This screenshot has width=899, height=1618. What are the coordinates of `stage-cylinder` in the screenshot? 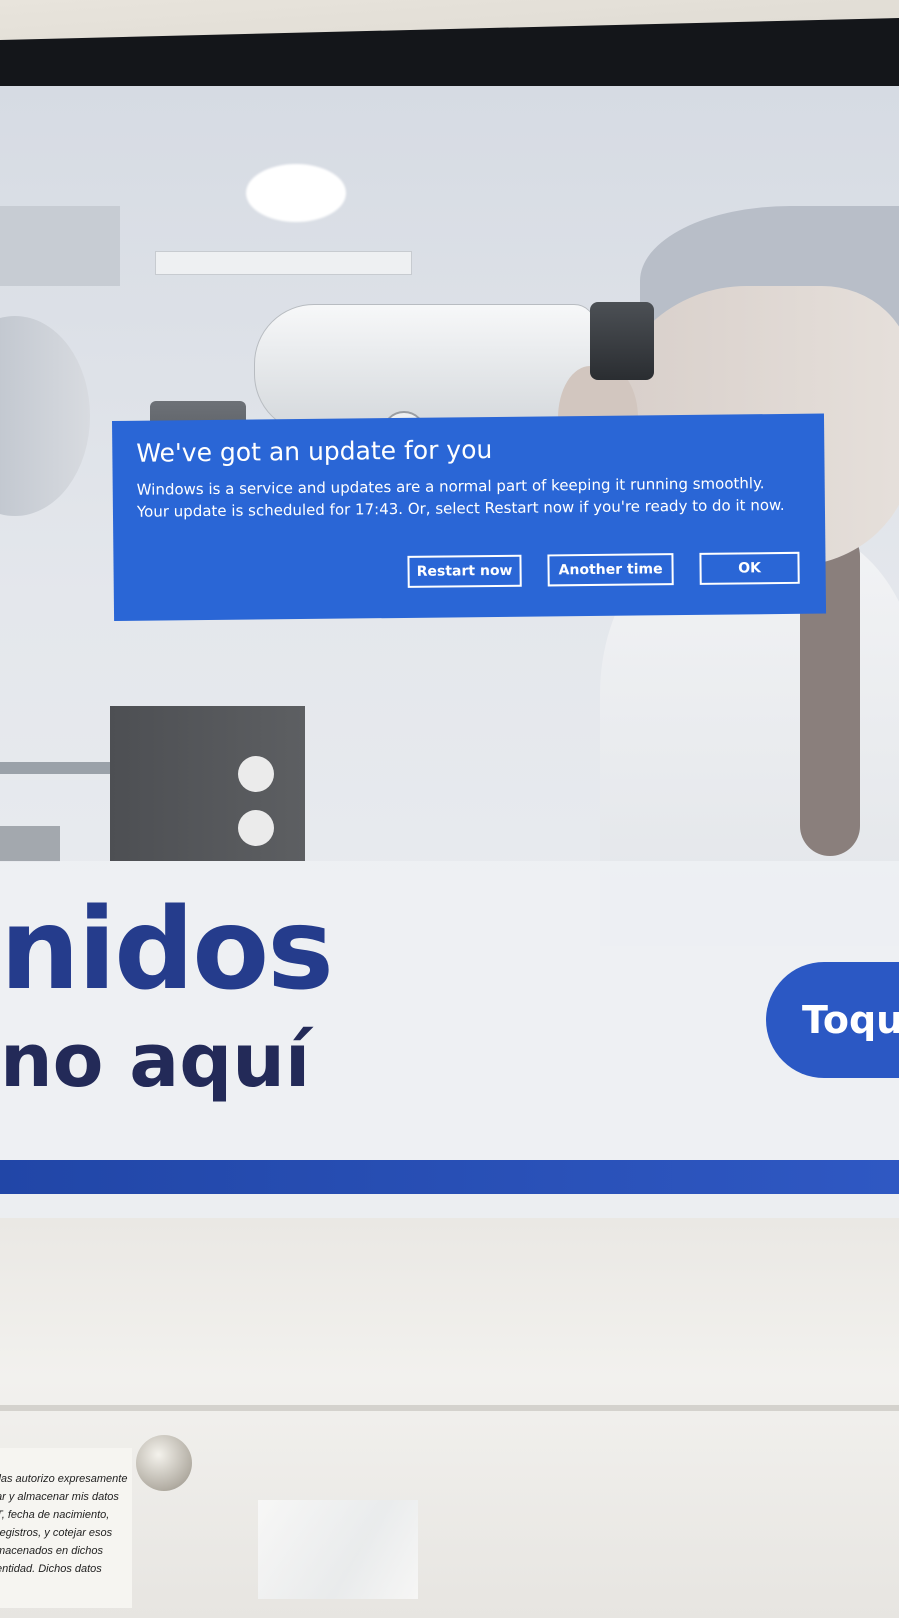 It's located at (30, 844).